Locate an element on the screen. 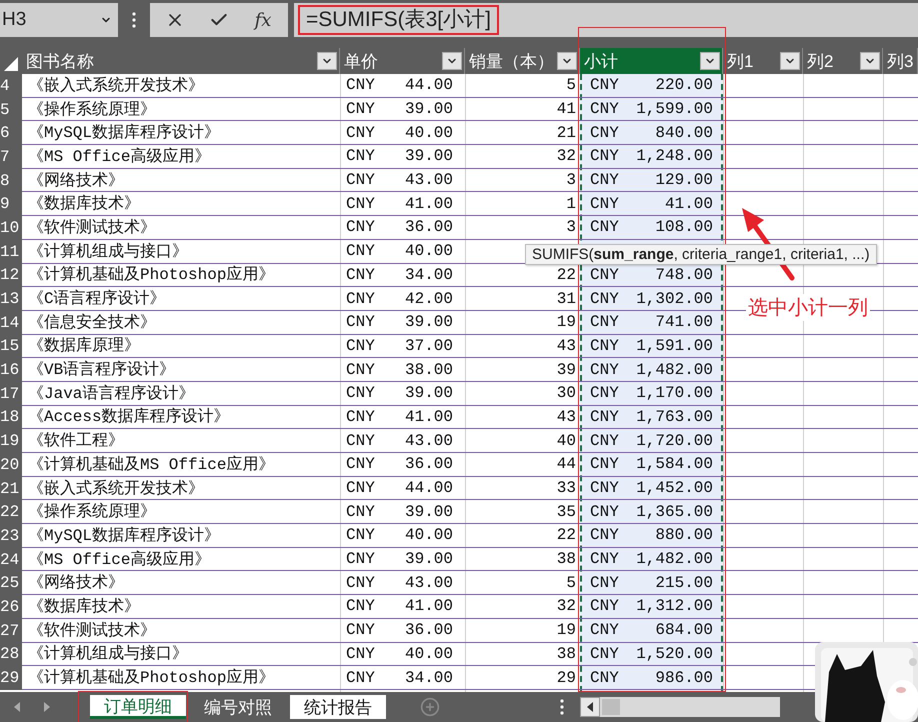 Image resolution: width=918 pixels, height=722 pixels. row-number: 29 is located at coordinates (11, 678).